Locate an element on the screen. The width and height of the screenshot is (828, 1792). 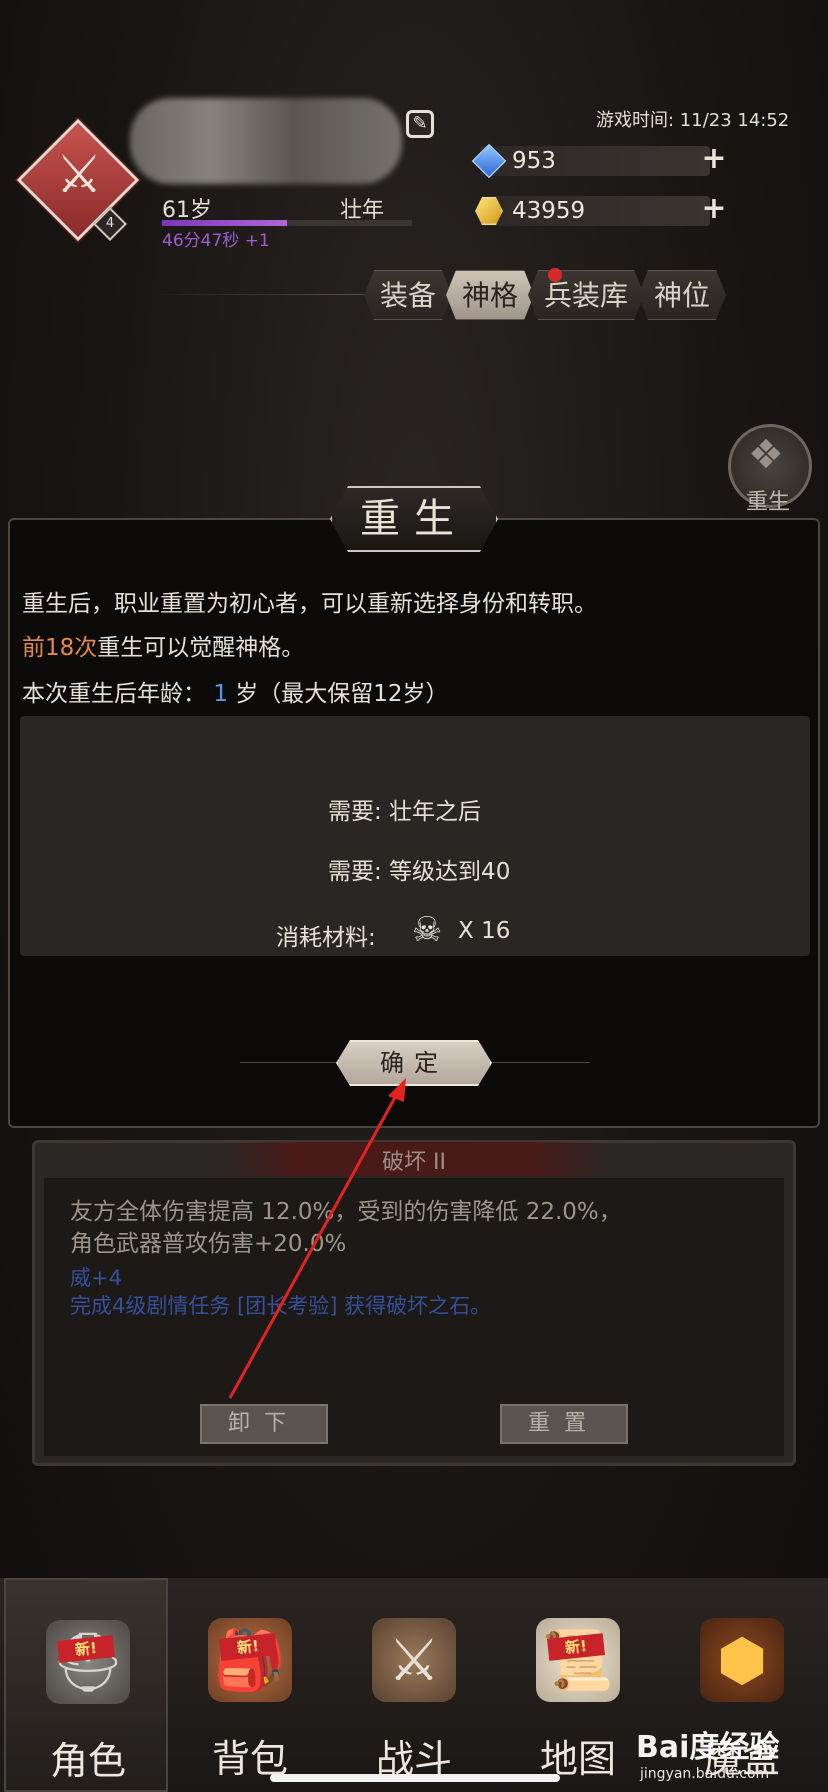
tab-divine-seat: 神位 is located at coordinates (682, 295).